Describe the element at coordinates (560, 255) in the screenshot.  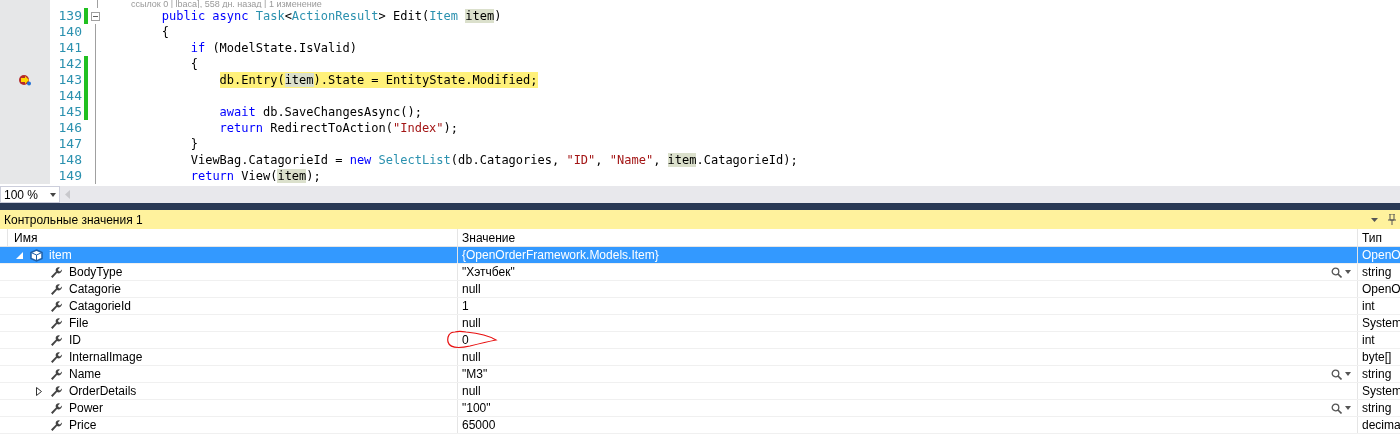
I see `watch-value: {OpenOrderFramework.Models.Item}` at that location.